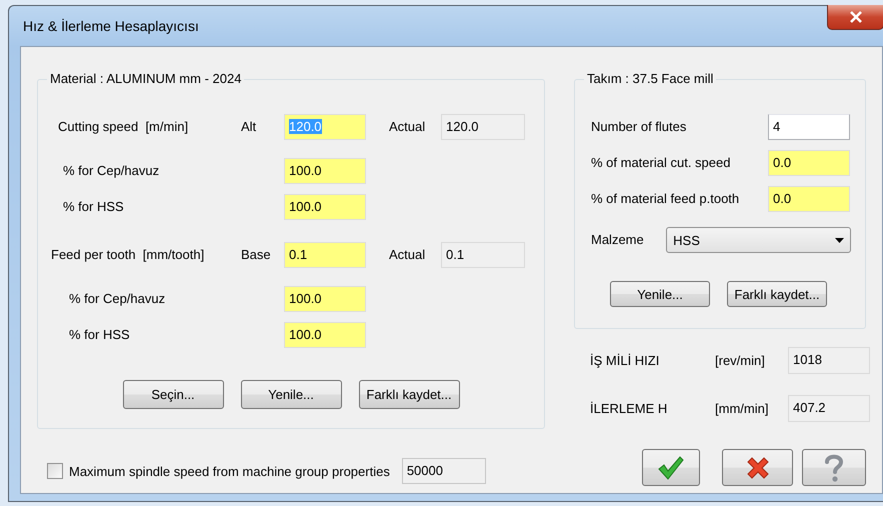 This screenshot has width=883, height=506. I want to click on checkbox, so click(55, 471).